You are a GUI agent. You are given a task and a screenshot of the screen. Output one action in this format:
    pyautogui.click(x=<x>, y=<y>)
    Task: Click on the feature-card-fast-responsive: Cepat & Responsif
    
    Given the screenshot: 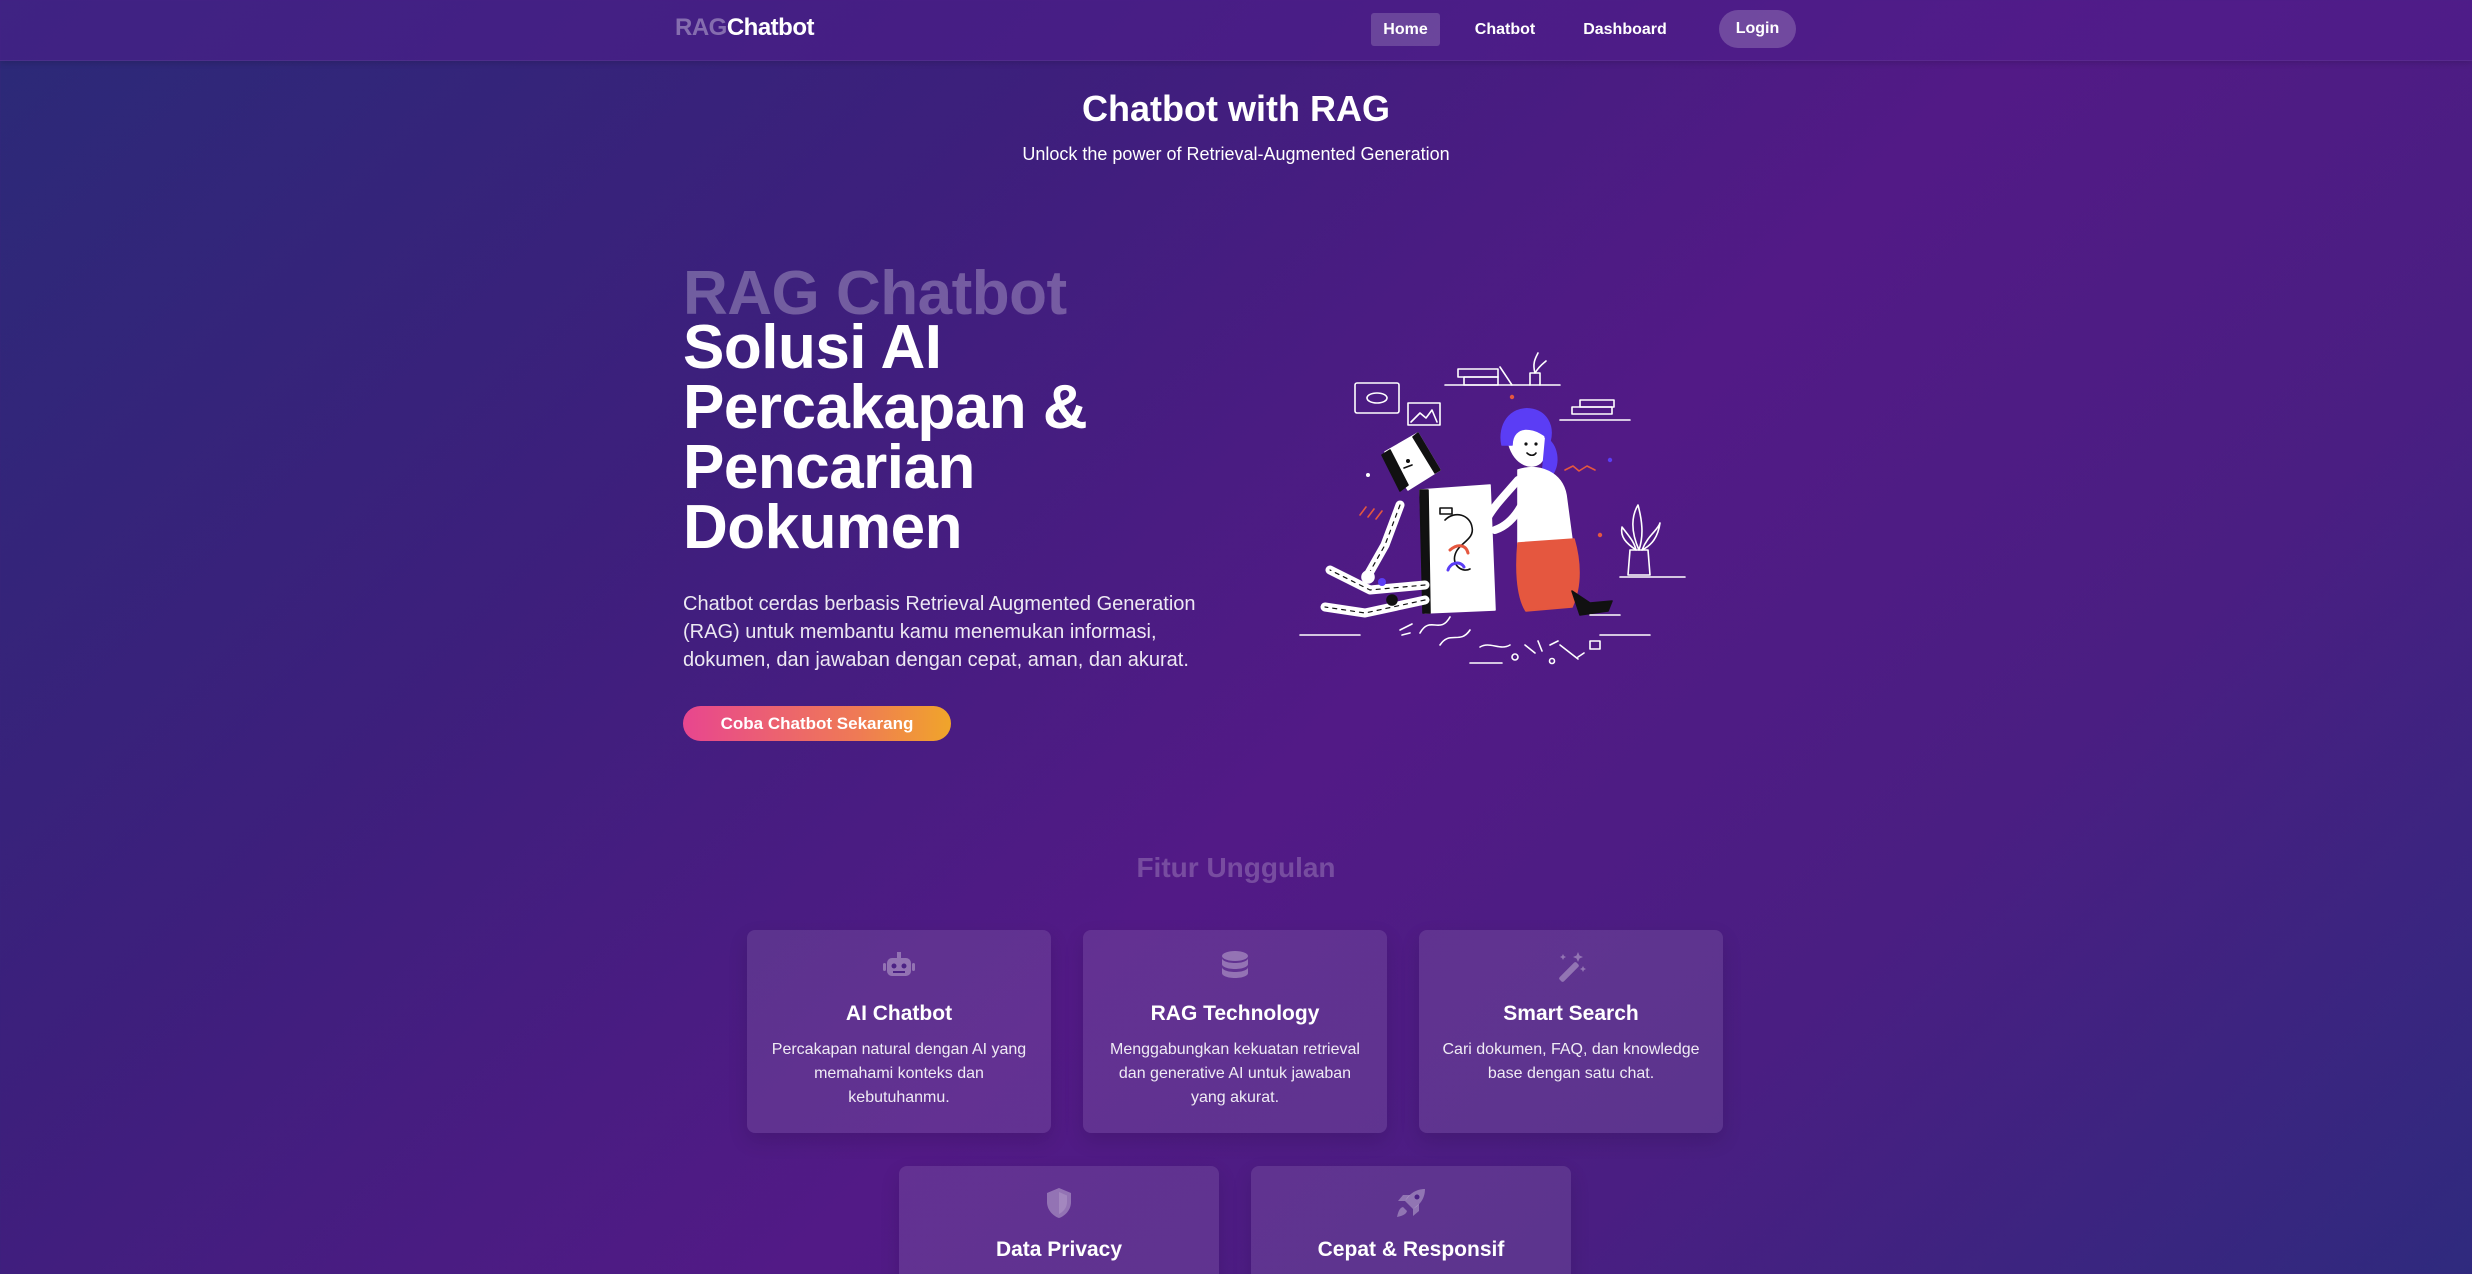 What is the action you would take?
    pyautogui.click(x=1411, y=1220)
    